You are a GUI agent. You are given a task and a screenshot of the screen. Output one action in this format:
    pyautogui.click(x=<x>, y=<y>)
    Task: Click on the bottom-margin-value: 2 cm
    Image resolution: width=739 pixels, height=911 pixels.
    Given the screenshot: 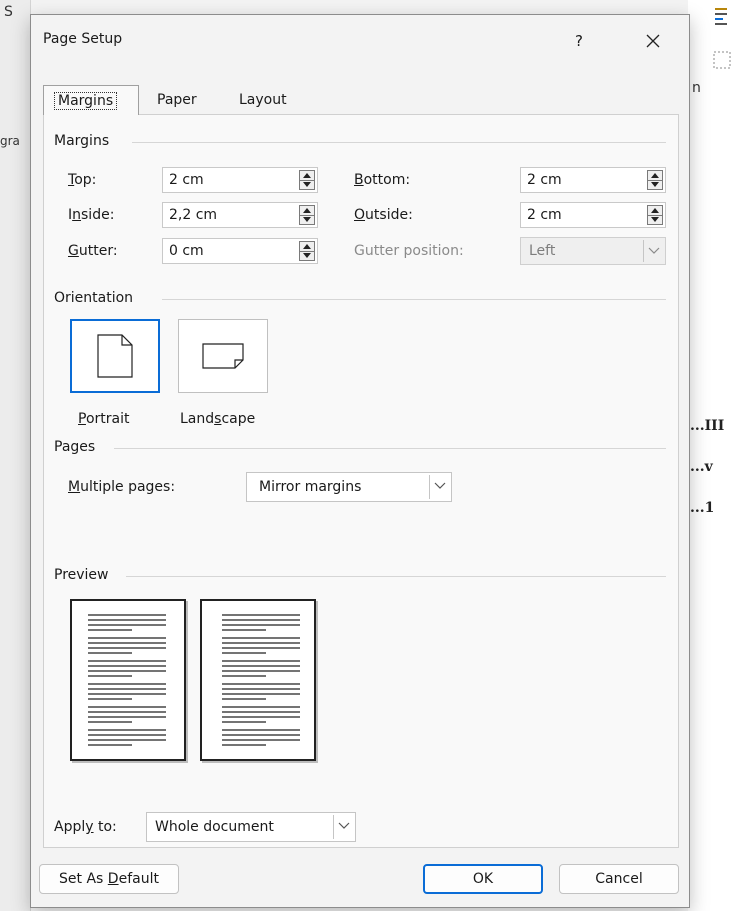 What is the action you would take?
    pyautogui.click(x=544, y=180)
    